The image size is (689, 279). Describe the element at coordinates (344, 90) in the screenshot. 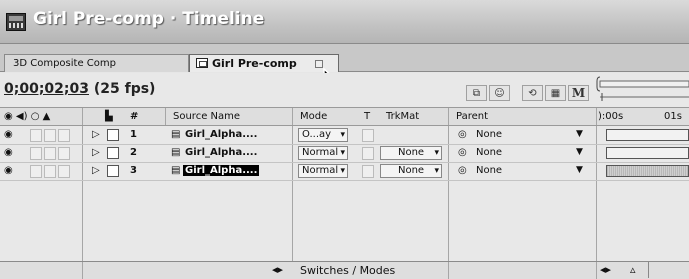

I see `timeline-toolbar: 0;00;02;03 (25 fps) ⧉ ☺ ⟲ ▦ M` at that location.